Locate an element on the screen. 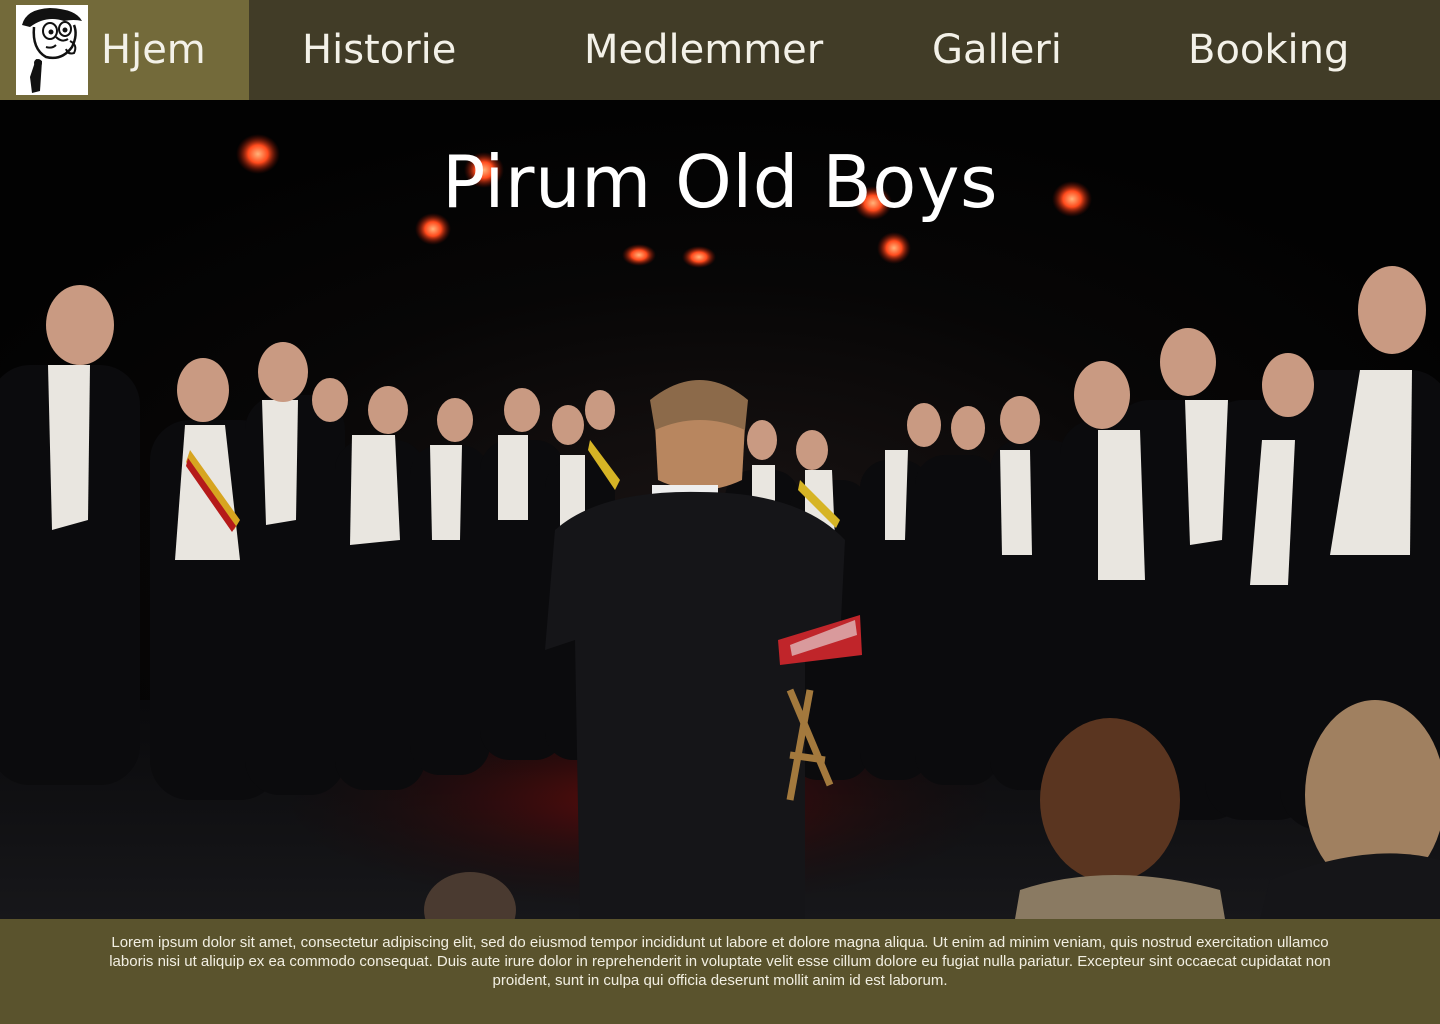 Image resolution: width=1440 pixels, height=1024 pixels. nav-item-members: Medlemmer is located at coordinates (703, 50).